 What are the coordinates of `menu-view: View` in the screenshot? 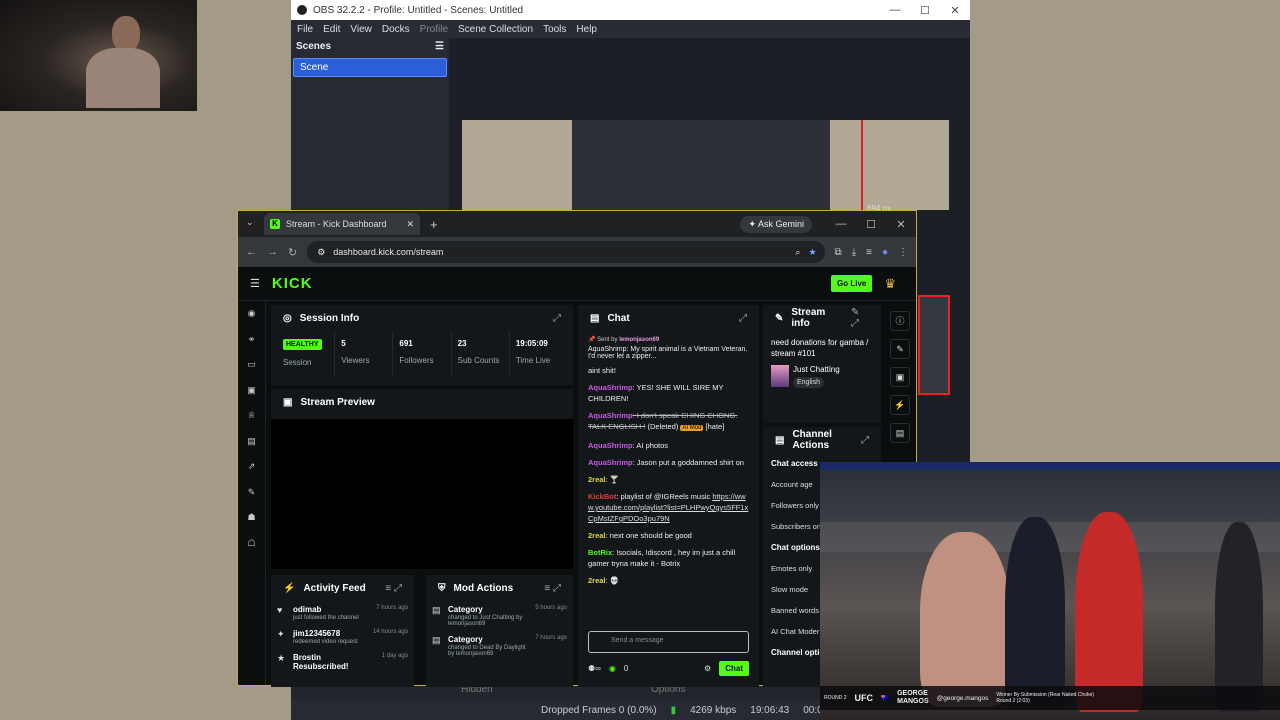 It's located at (361, 29).